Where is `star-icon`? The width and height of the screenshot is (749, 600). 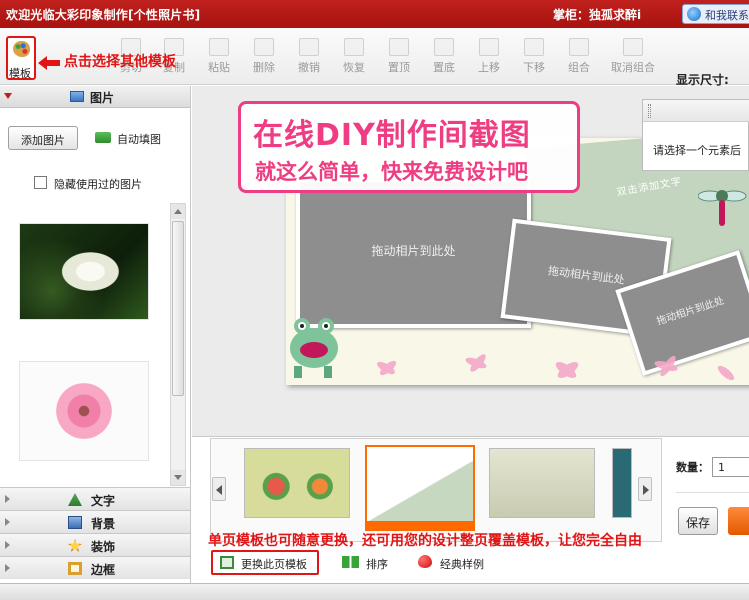
star-icon is located at coordinates (75, 545).